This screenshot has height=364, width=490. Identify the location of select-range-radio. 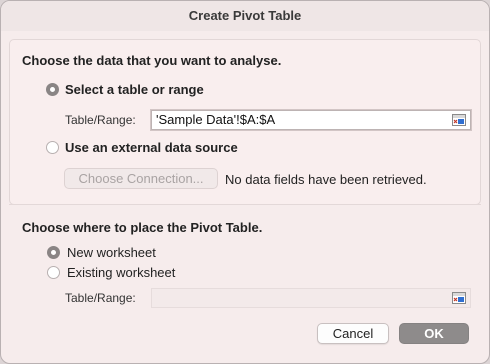
(52, 89).